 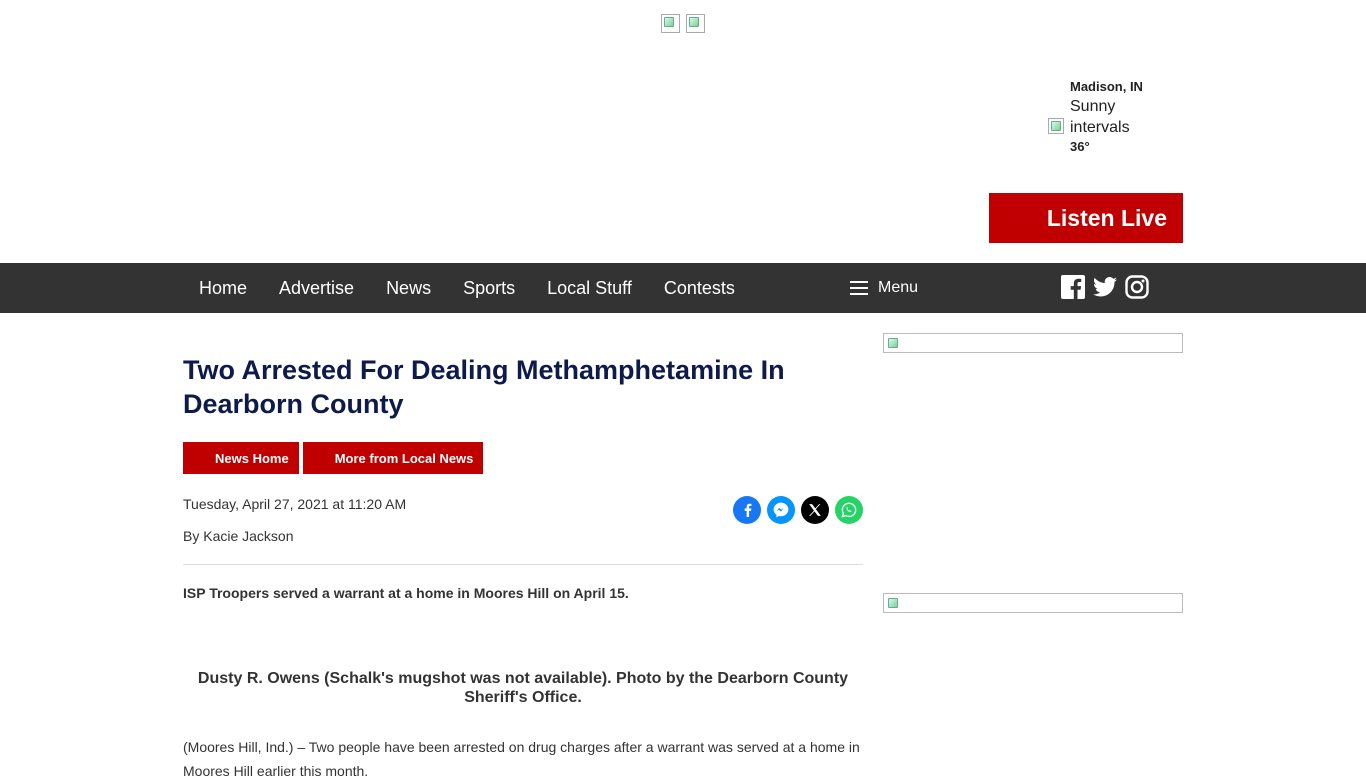 I want to click on article-byline: By Kacie Jackson, so click(x=238, y=536).